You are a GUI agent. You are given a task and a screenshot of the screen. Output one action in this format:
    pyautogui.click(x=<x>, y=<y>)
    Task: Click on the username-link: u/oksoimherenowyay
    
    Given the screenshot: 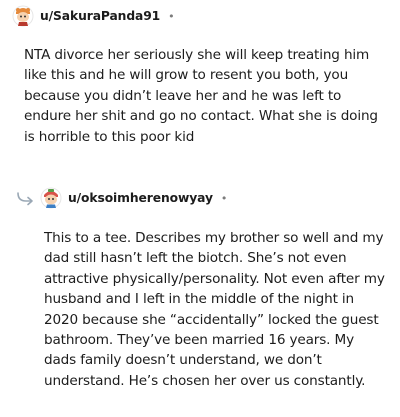 What is the action you would take?
    pyautogui.click(x=140, y=198)
    